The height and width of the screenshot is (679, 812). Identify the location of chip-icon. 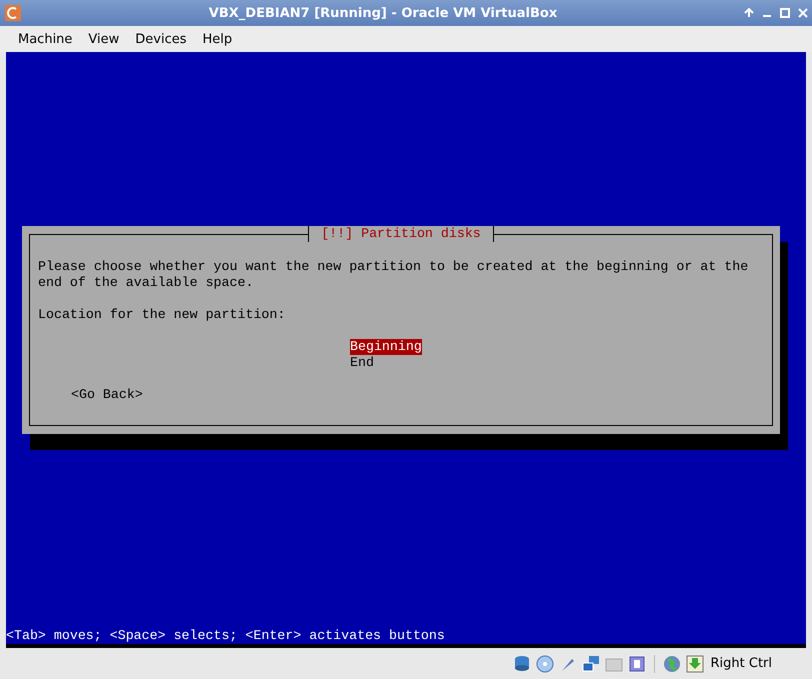
(637, 663).